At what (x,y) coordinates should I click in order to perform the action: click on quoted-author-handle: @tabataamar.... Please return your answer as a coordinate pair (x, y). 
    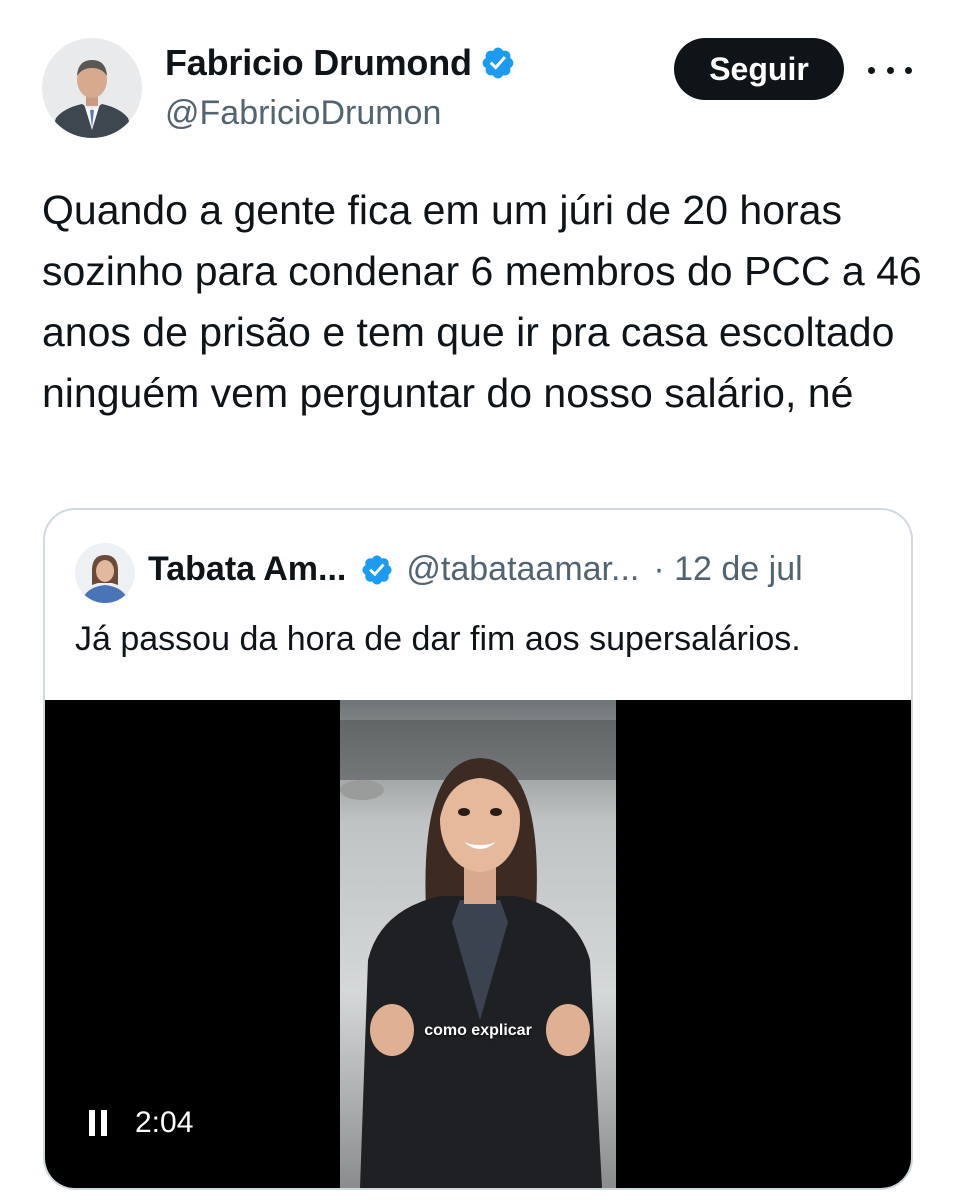
    Looking at the image, I should click on (522, 569).